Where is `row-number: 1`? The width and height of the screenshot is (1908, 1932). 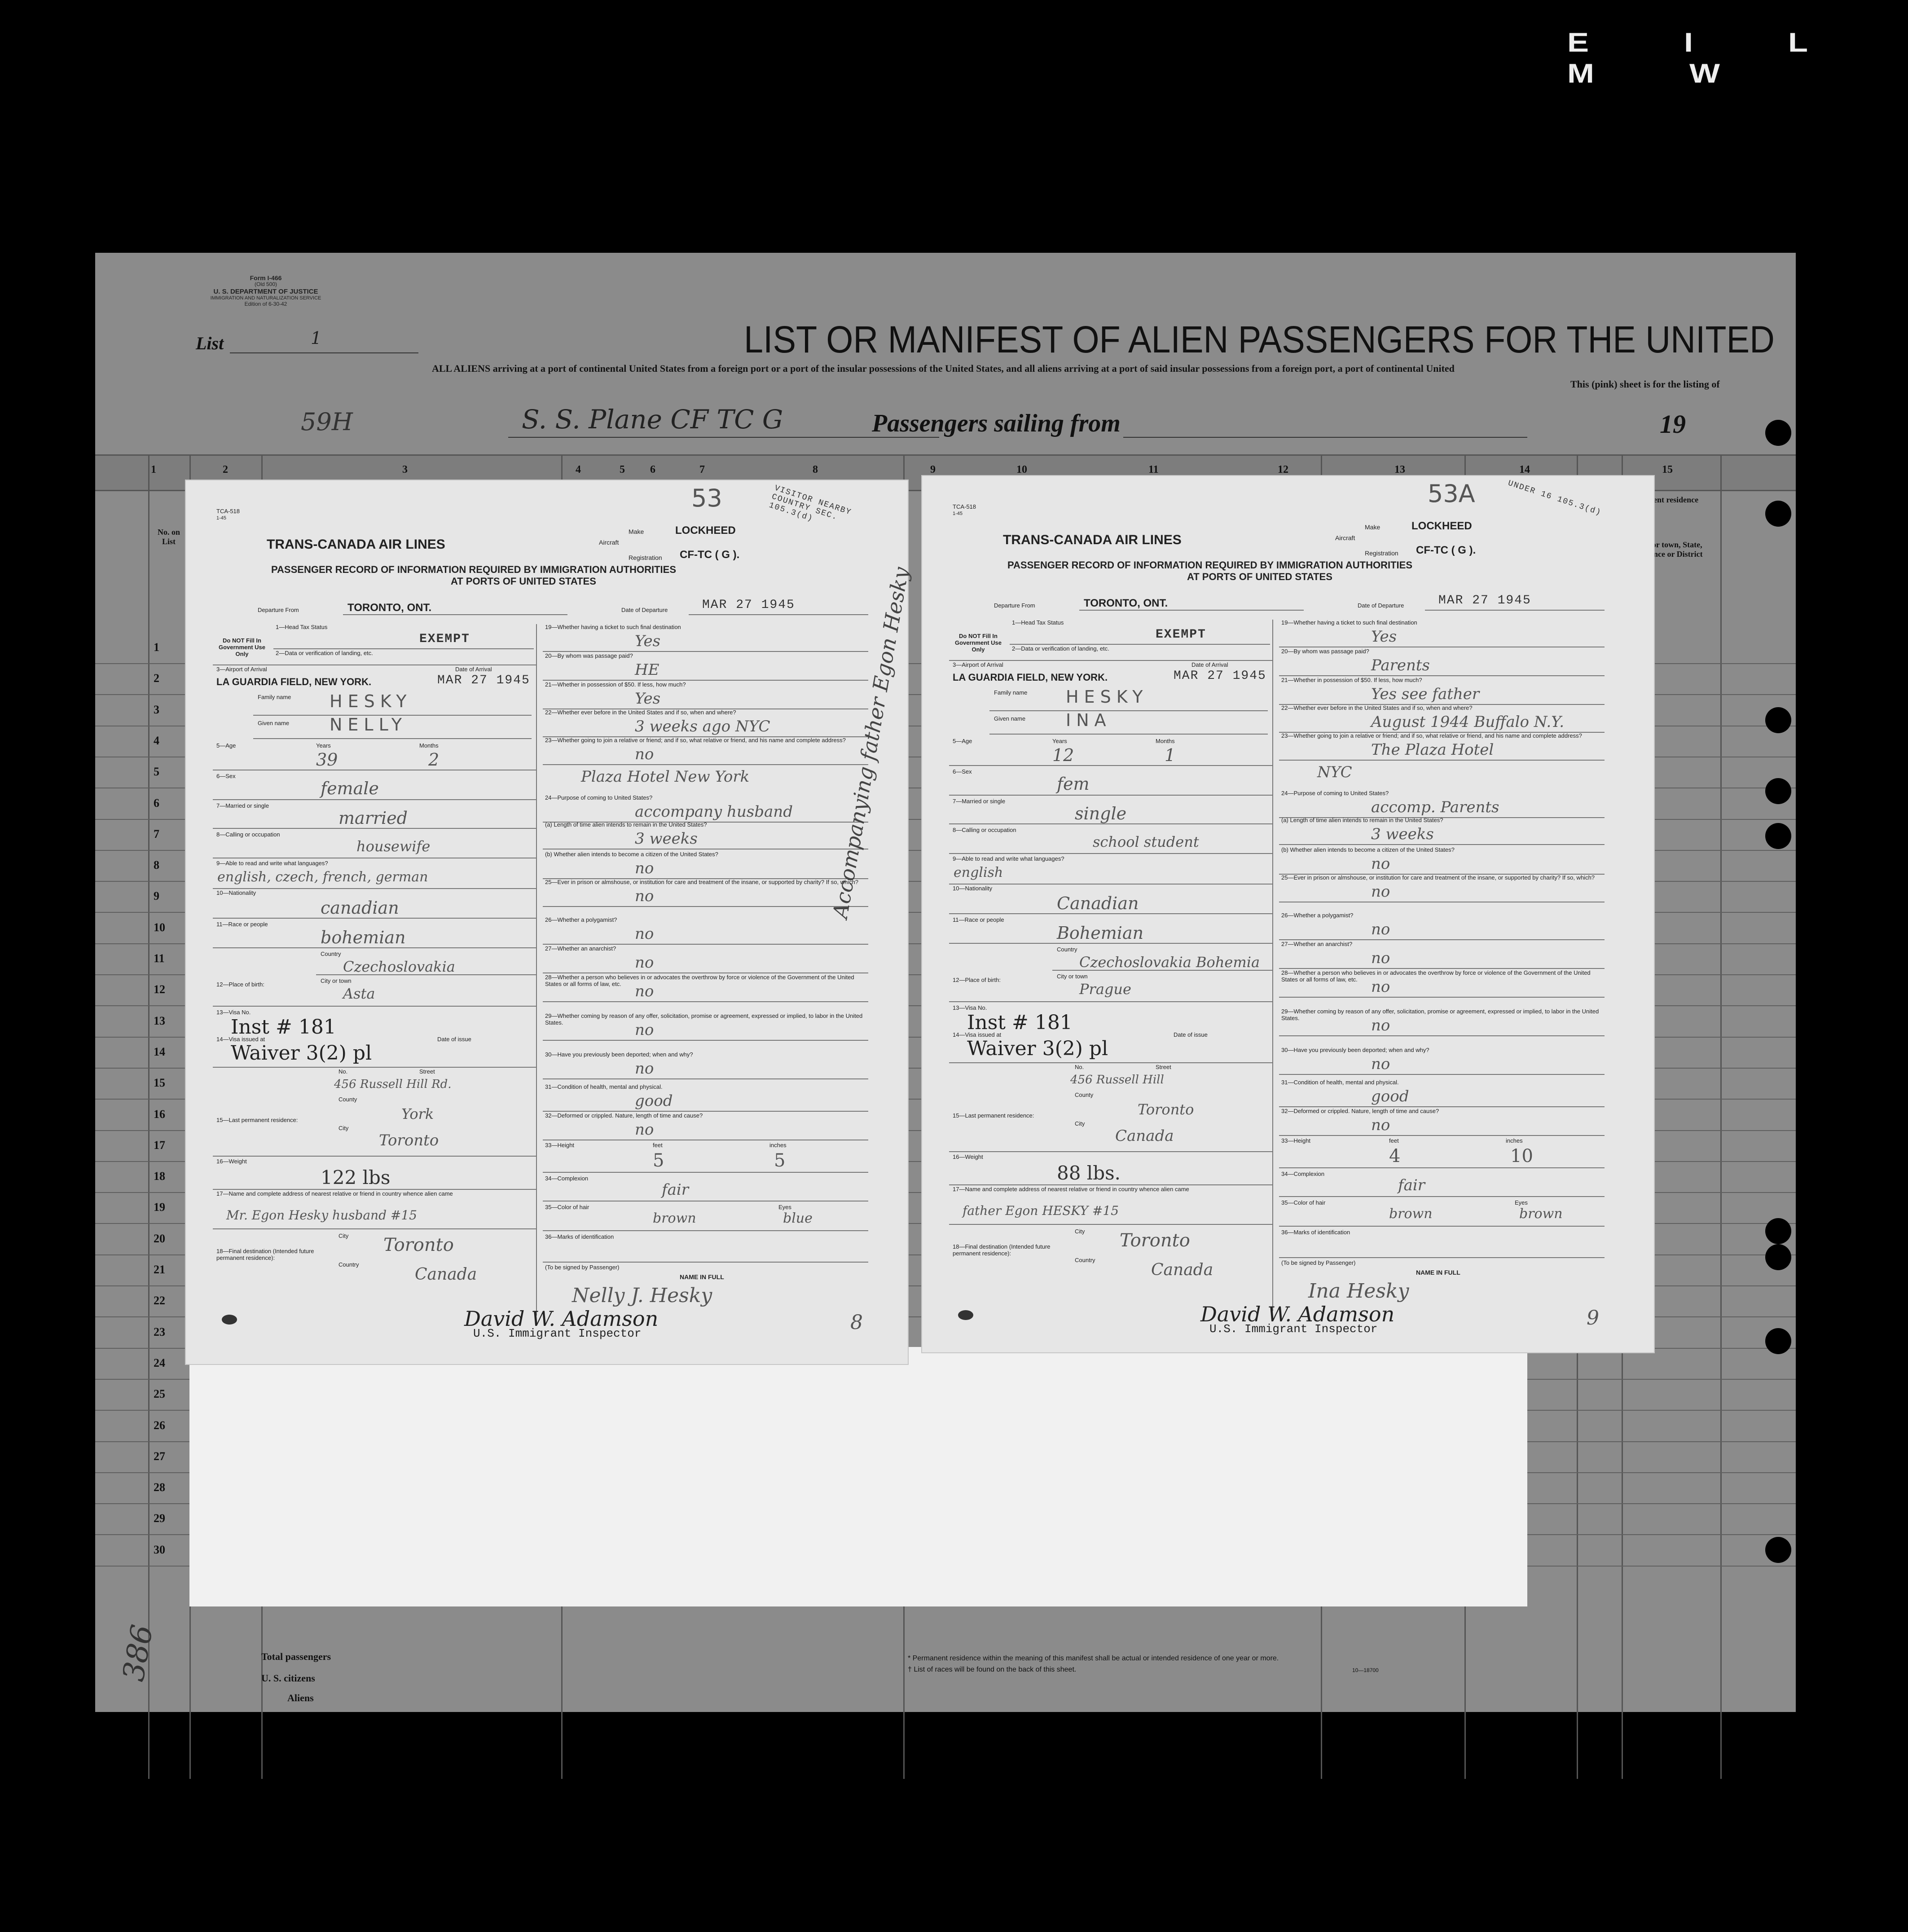
row-number: 1 is located at coordinates (156, 648).